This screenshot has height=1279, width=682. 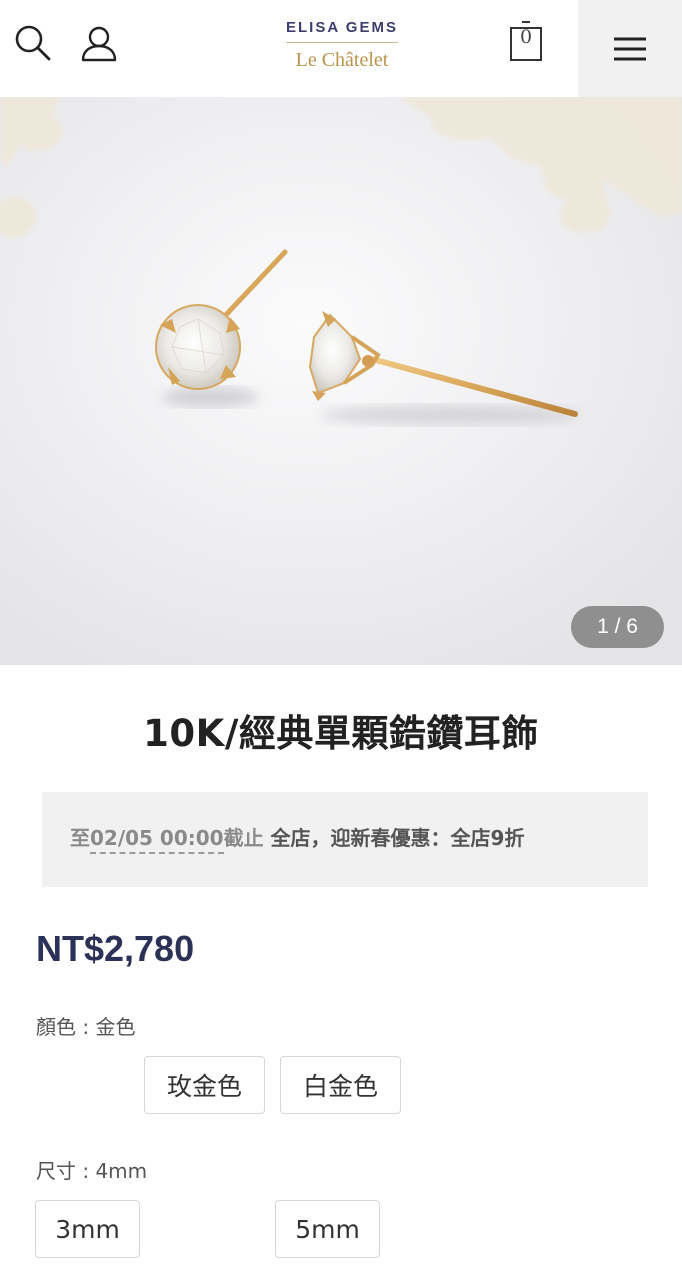 What do you see at coordinates (342, 27) in the screenshot?
I see `logo-top-text: ELISA GEMS` at bounding box center [342, 27].